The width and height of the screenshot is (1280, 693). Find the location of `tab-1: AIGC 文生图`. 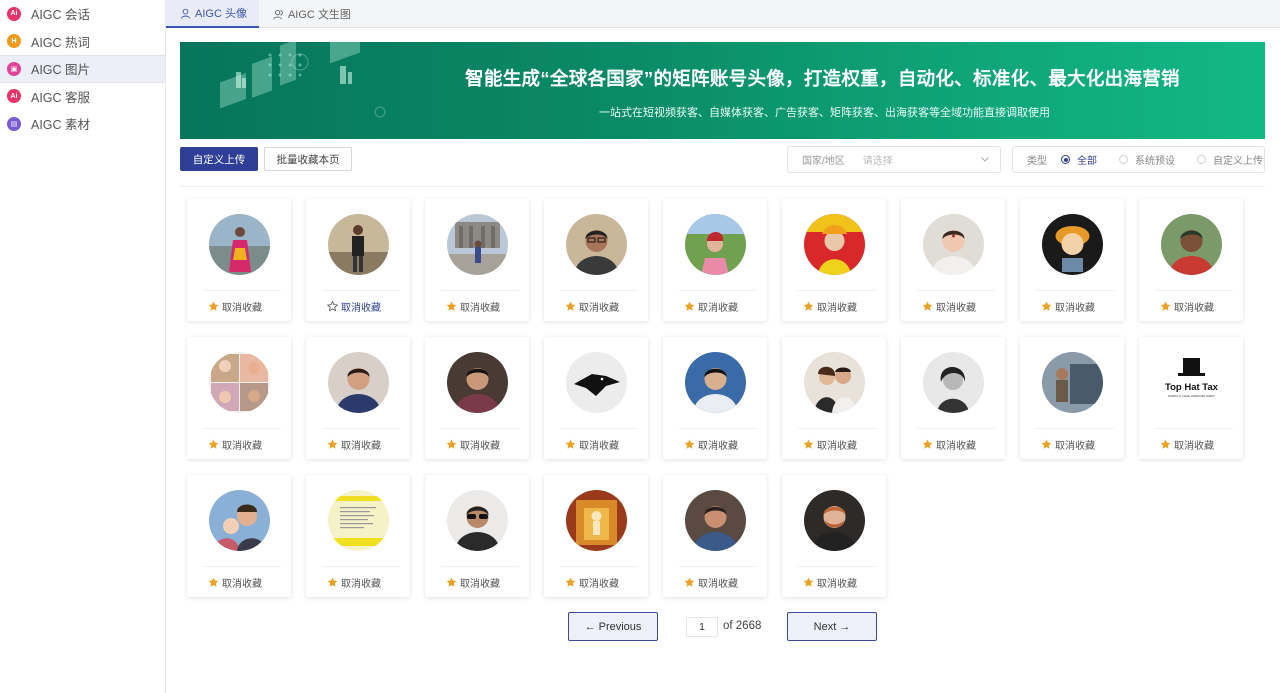

tab-1: AIGC 文生图 is located at coordinates (311, 14).